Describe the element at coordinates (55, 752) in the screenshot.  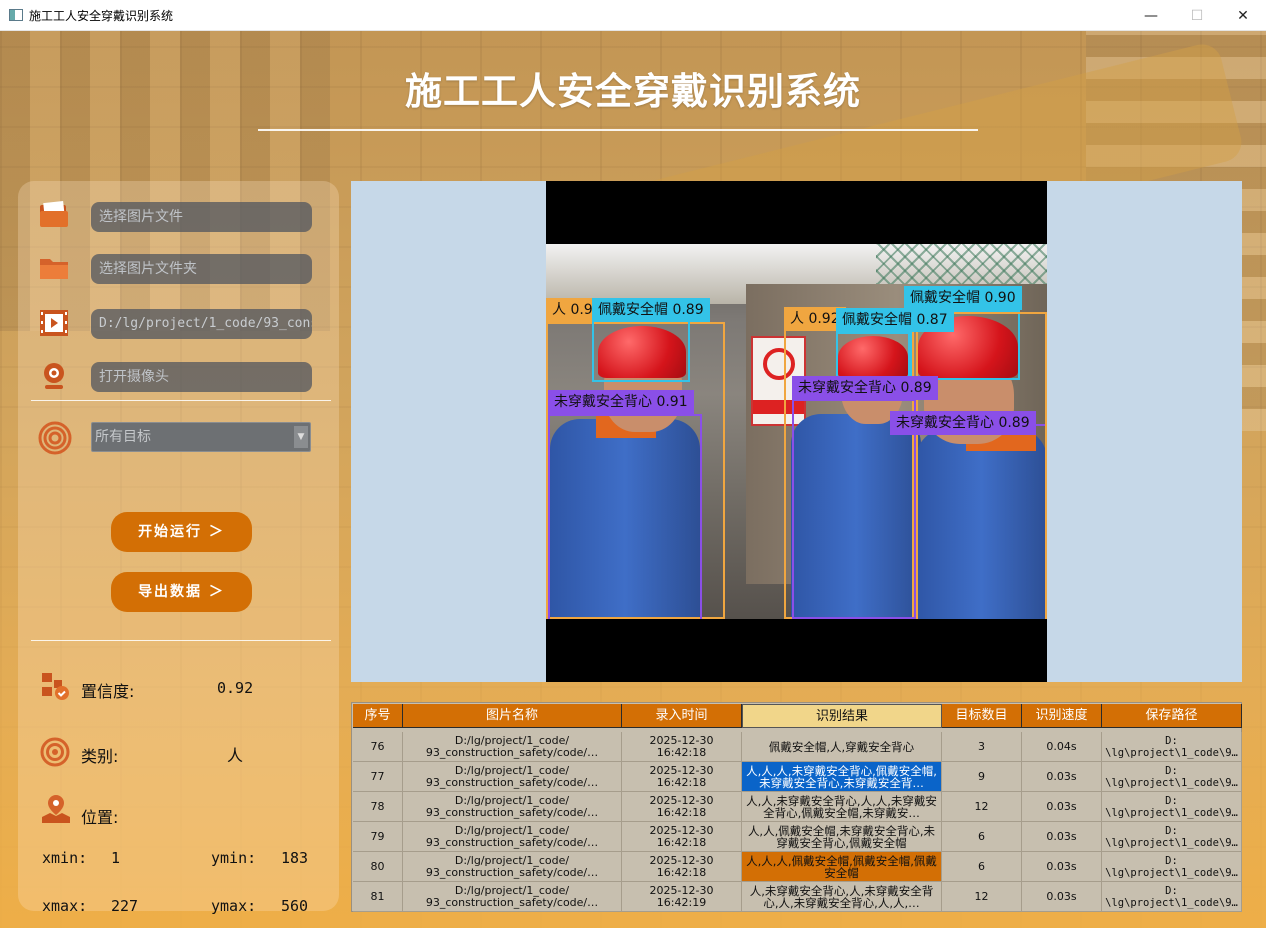
I see `class-icon` at that location.